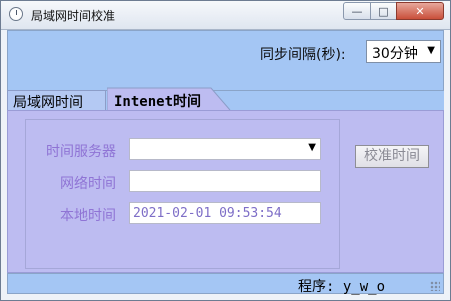 This screenshot has height=301, width=451. I want to click on clock-icon, so click(16, 14).